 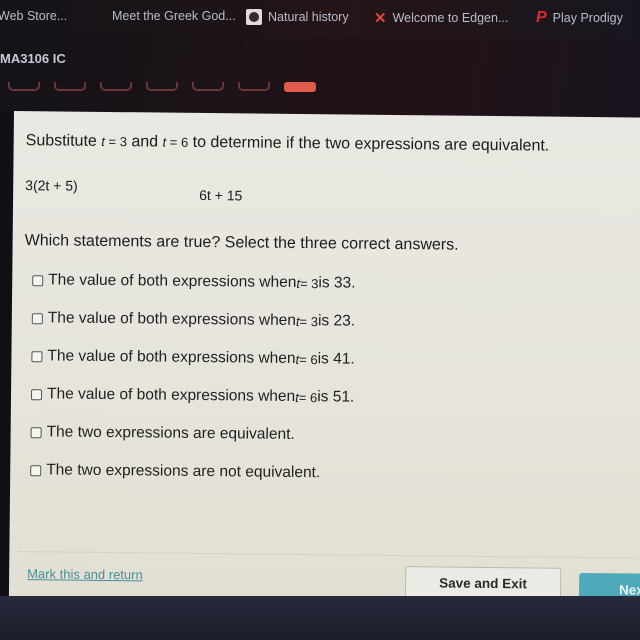 What do you see at coordinates (483, 583) in the screenshot?
I see `save-and-exit-button: Save and Exit` at bounding box center [483, 583].